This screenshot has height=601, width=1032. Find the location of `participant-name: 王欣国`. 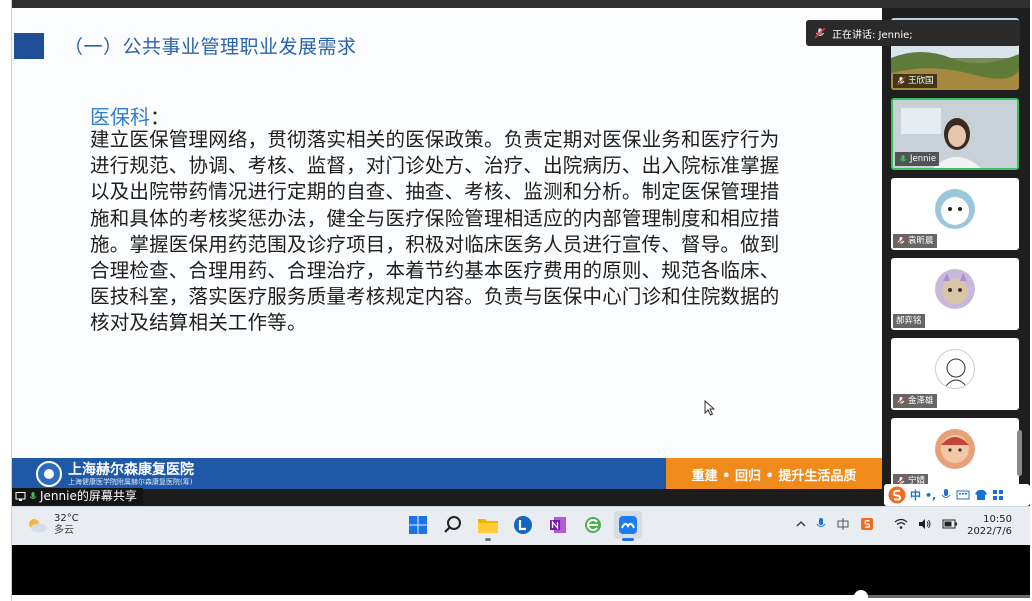

participant-name: 王欣国 is located at coordinates (921, 81).